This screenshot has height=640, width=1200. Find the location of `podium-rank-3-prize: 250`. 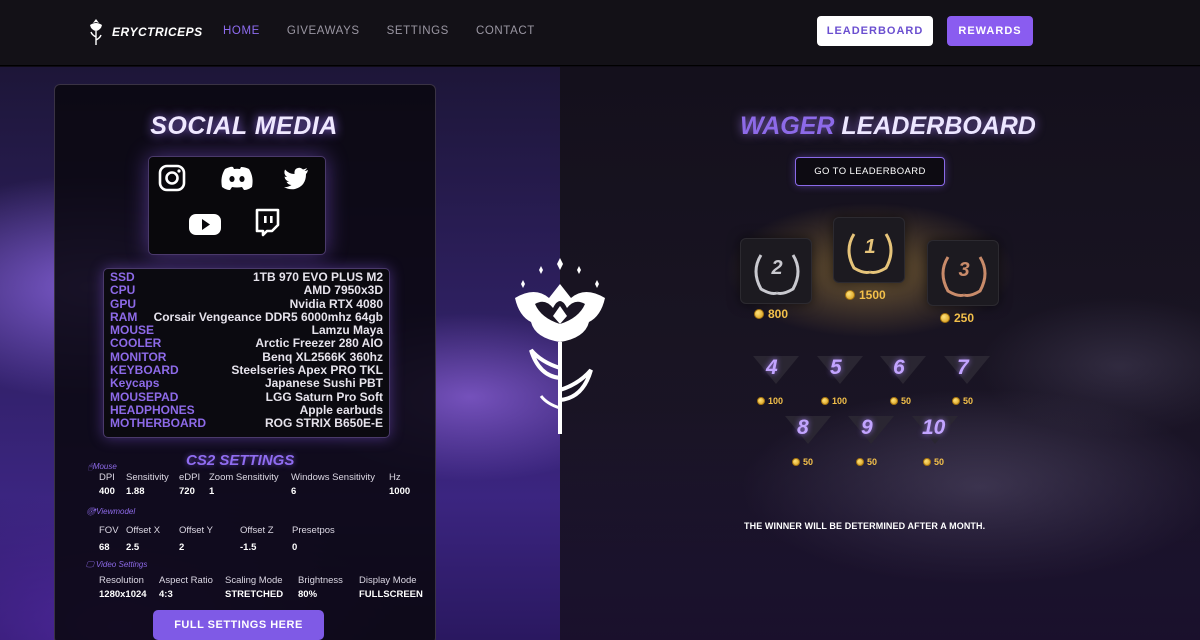

podium-rank-3-prize: 250 is located at coordinates (957, 318).